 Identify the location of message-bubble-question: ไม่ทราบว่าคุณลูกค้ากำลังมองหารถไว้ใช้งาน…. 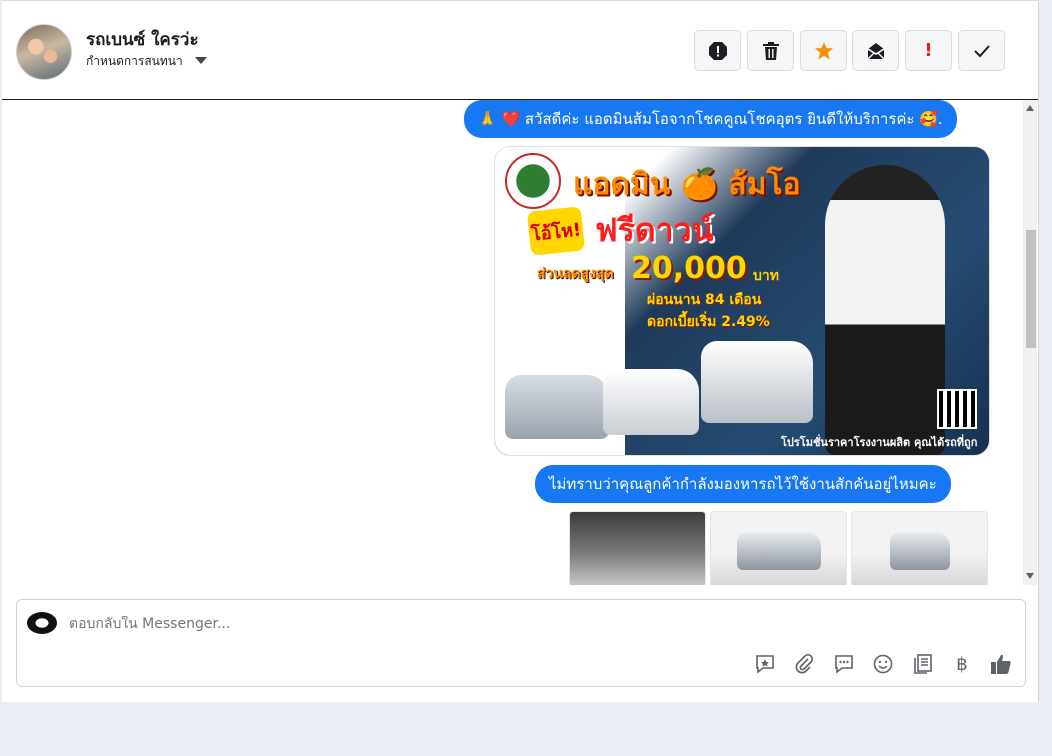
(743, 484).